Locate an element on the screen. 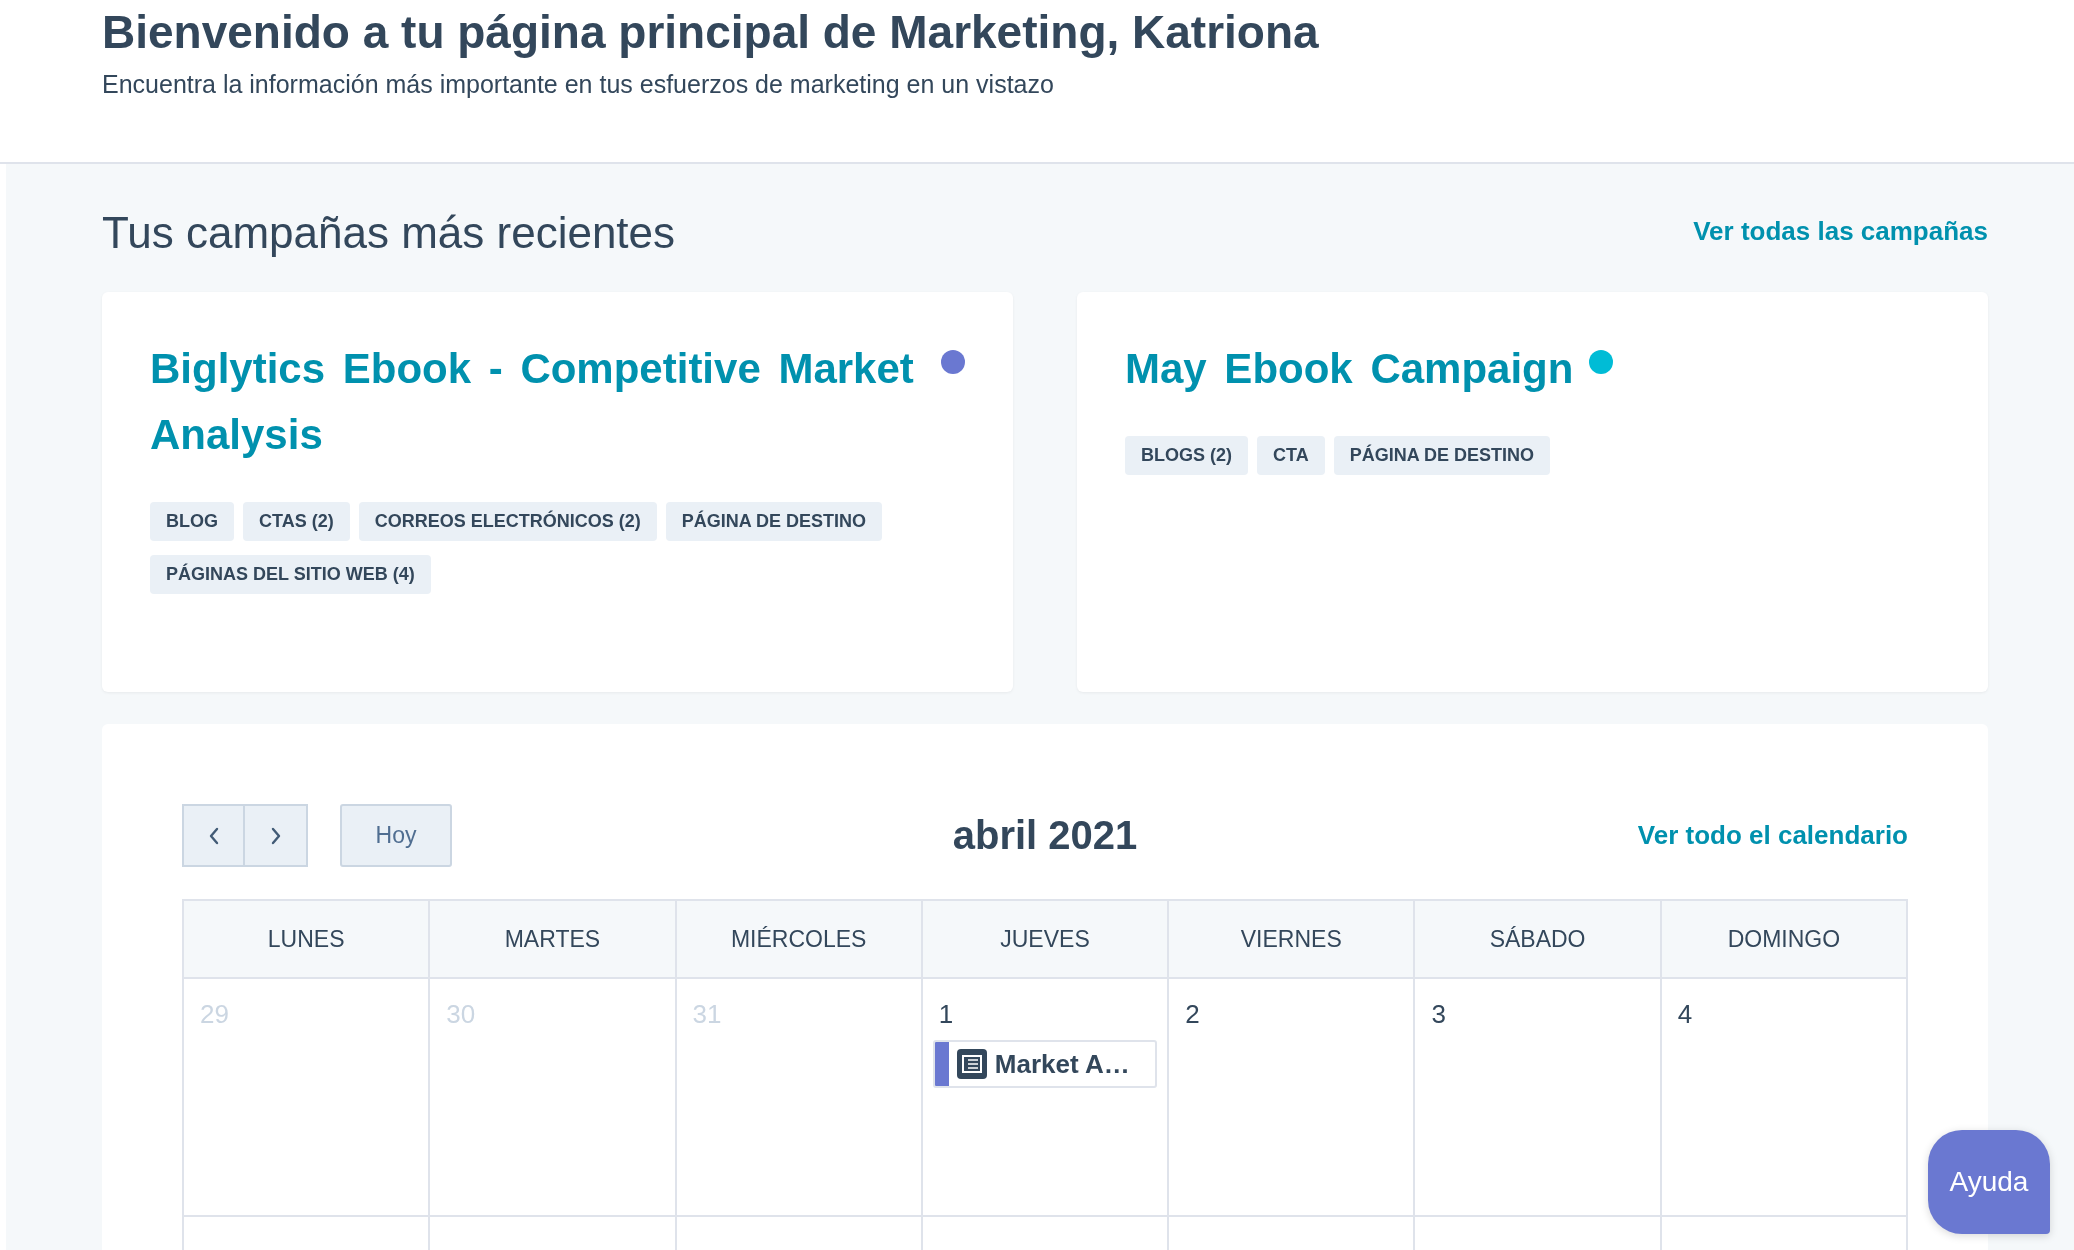 The image size is (2074, 1250). weekday-header: JUEVES is located at coordinates (1046, 940).